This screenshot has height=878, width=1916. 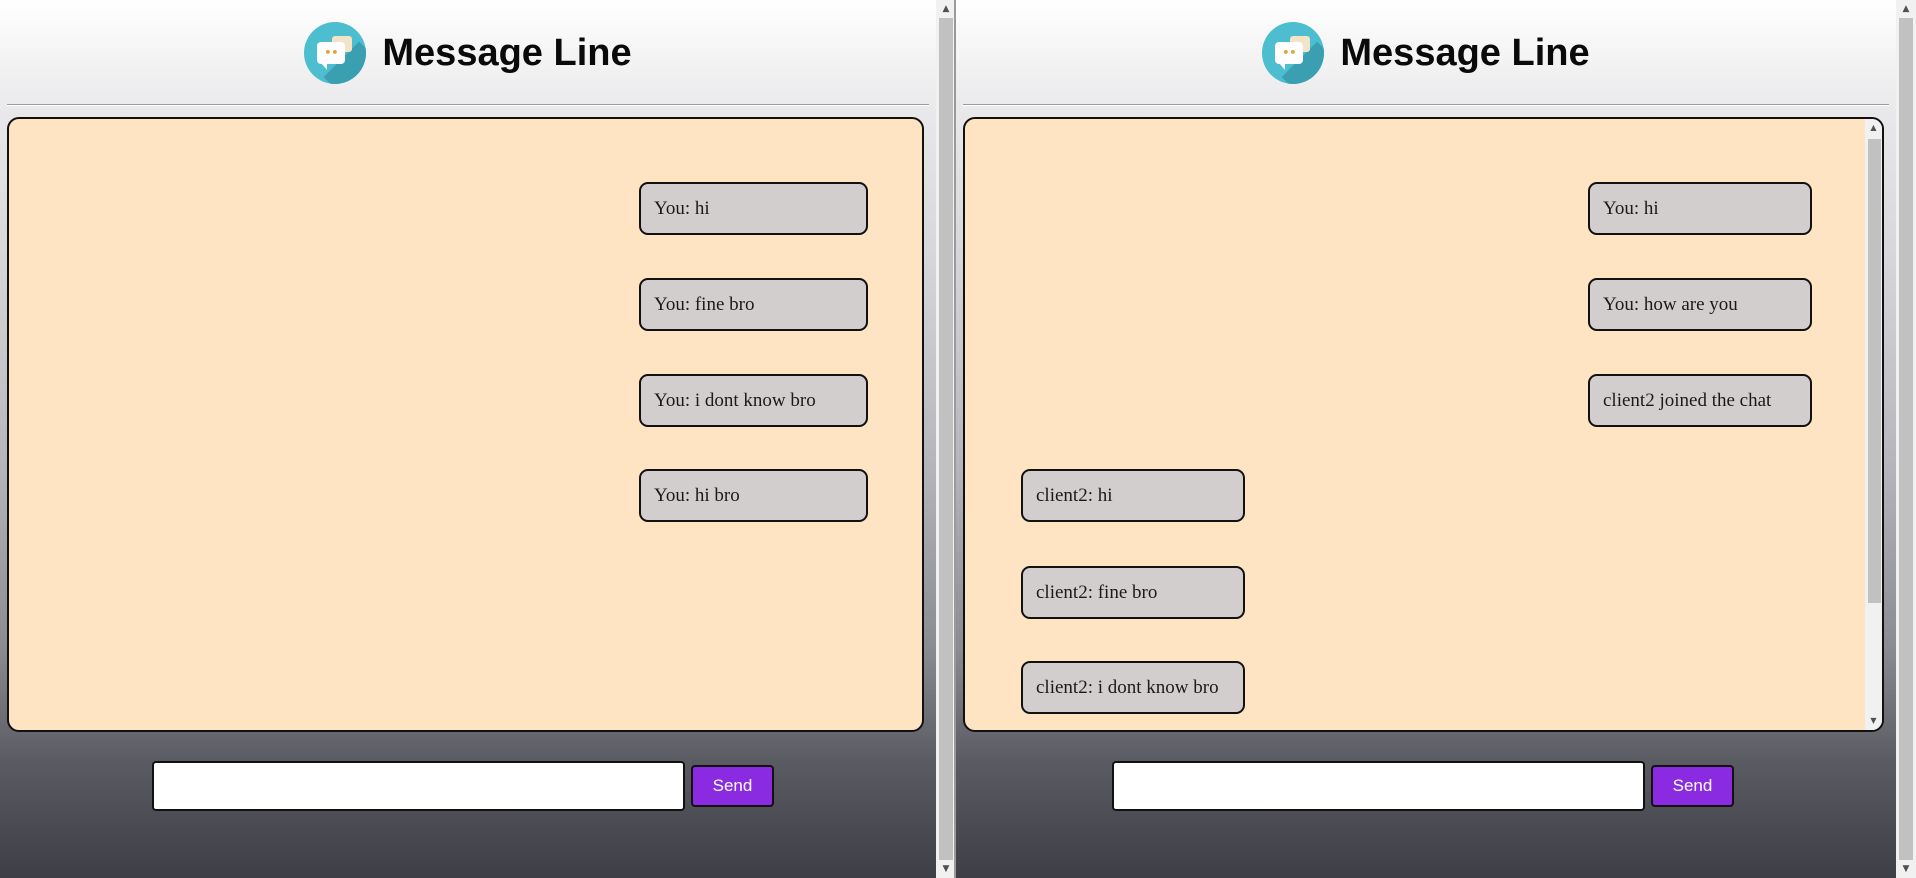 What do you see at coordinates (753, 400) in the screenshot?
I see `message-bubble: You: i dont know bro` at bounding box center [753, 400].